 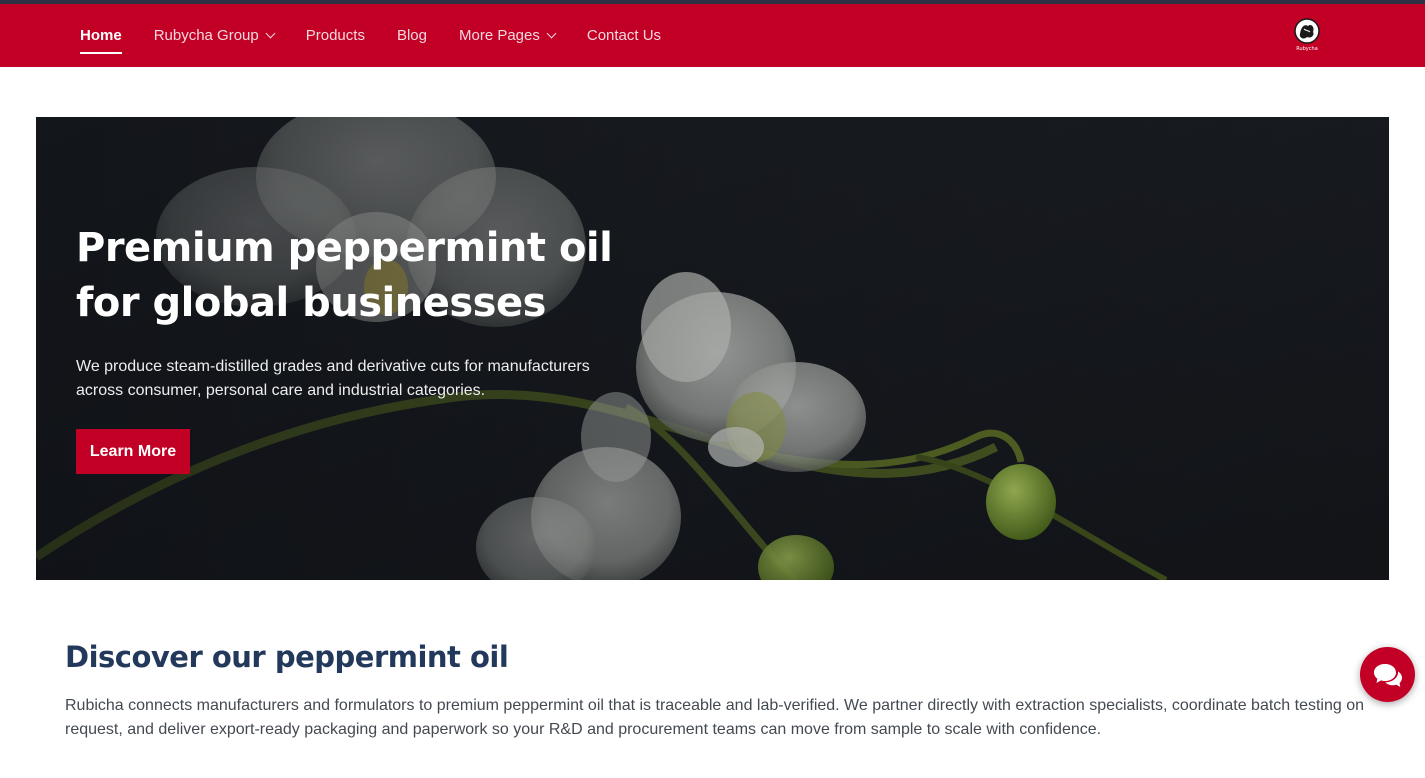 What do you see at coordinates (287, 657) in the screenshot?
I see `section-title: Discover our peppermint oil` at bounding box center [287, 657].